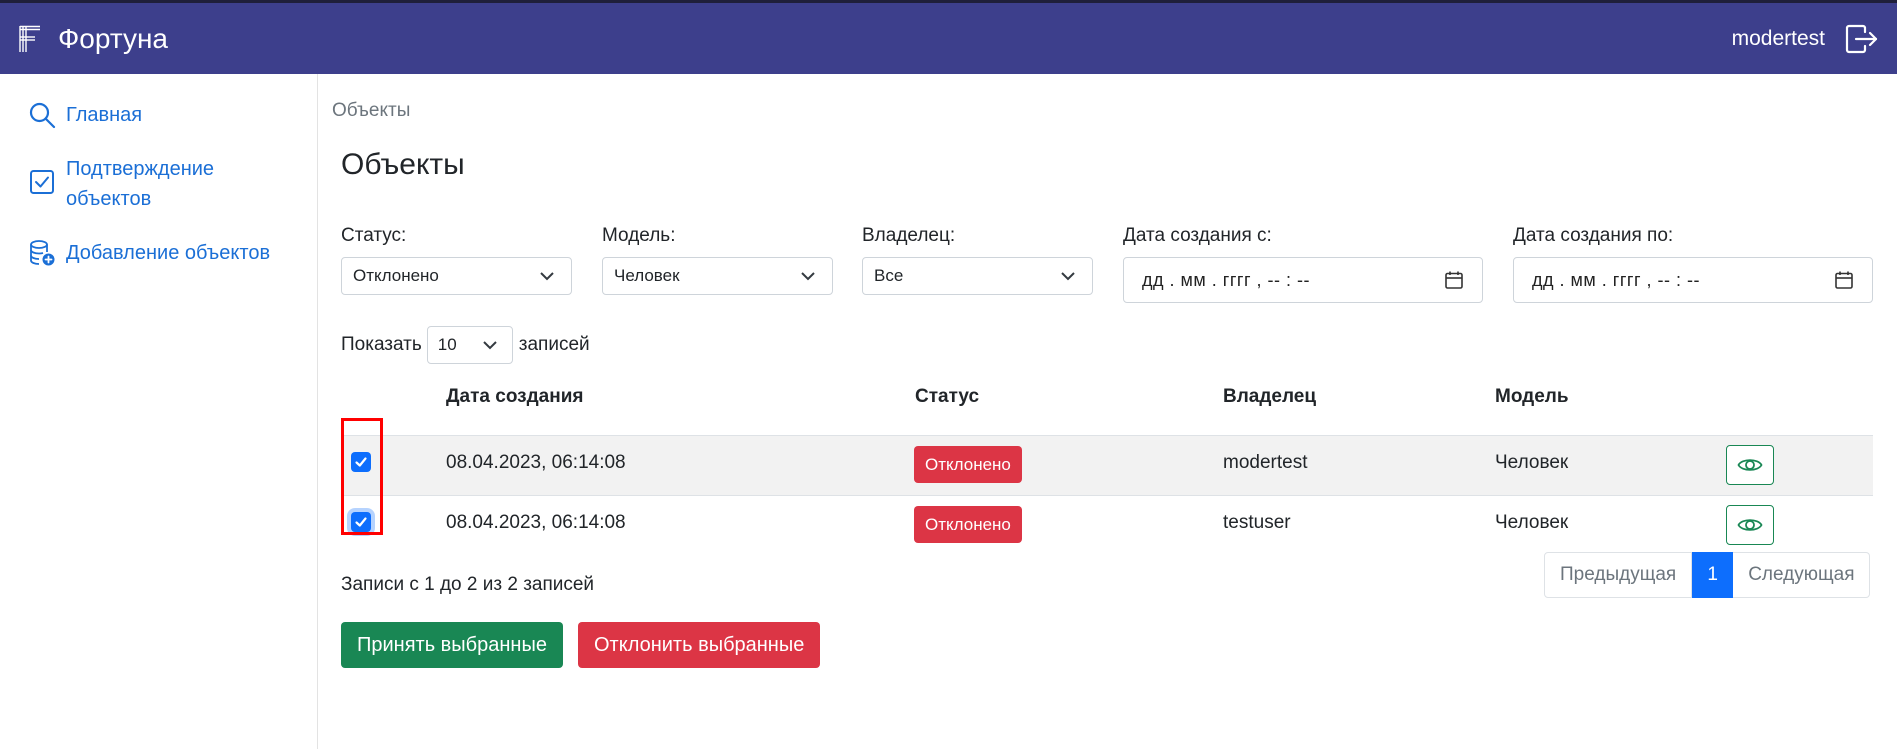  What do you see at coordinates (1257, 522) in the screenshot?
I see `cell-owner: testuser` at bounding box center [1257, 522].